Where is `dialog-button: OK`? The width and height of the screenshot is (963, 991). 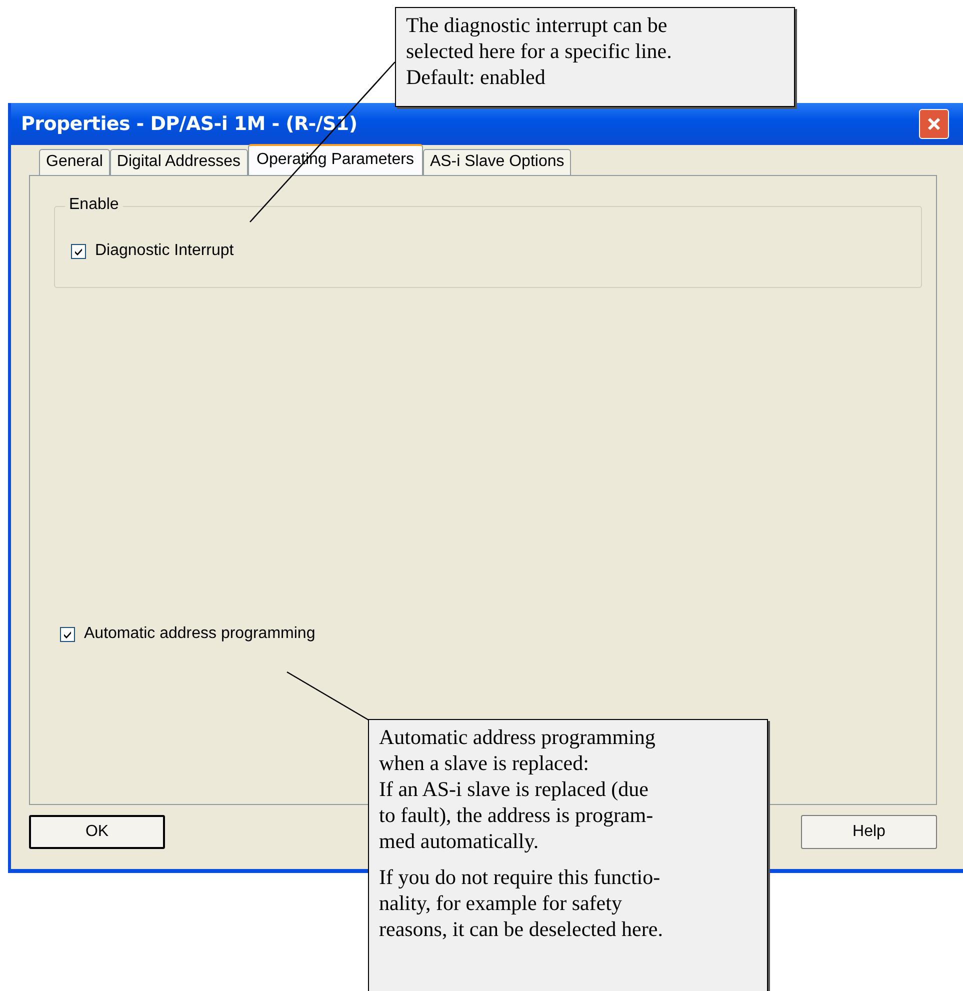
dialog-button: OK is located at coordinates (97, 832).